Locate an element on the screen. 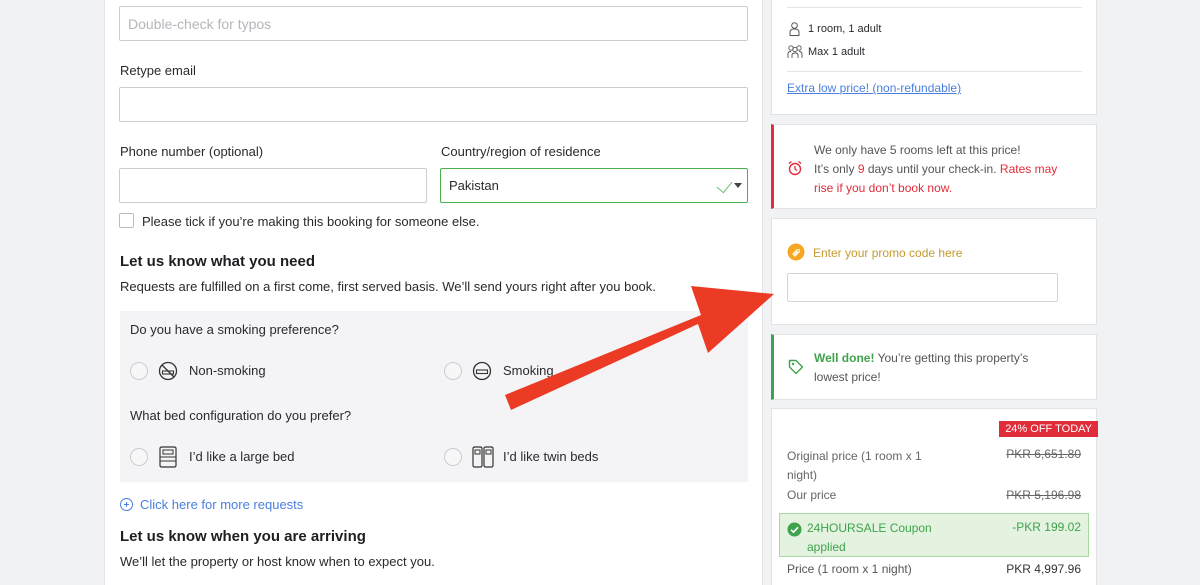 The width and height of the screenshot is (1200, 585). email-confirm-field: Double-check for typos is located at coordinates (433, 23).